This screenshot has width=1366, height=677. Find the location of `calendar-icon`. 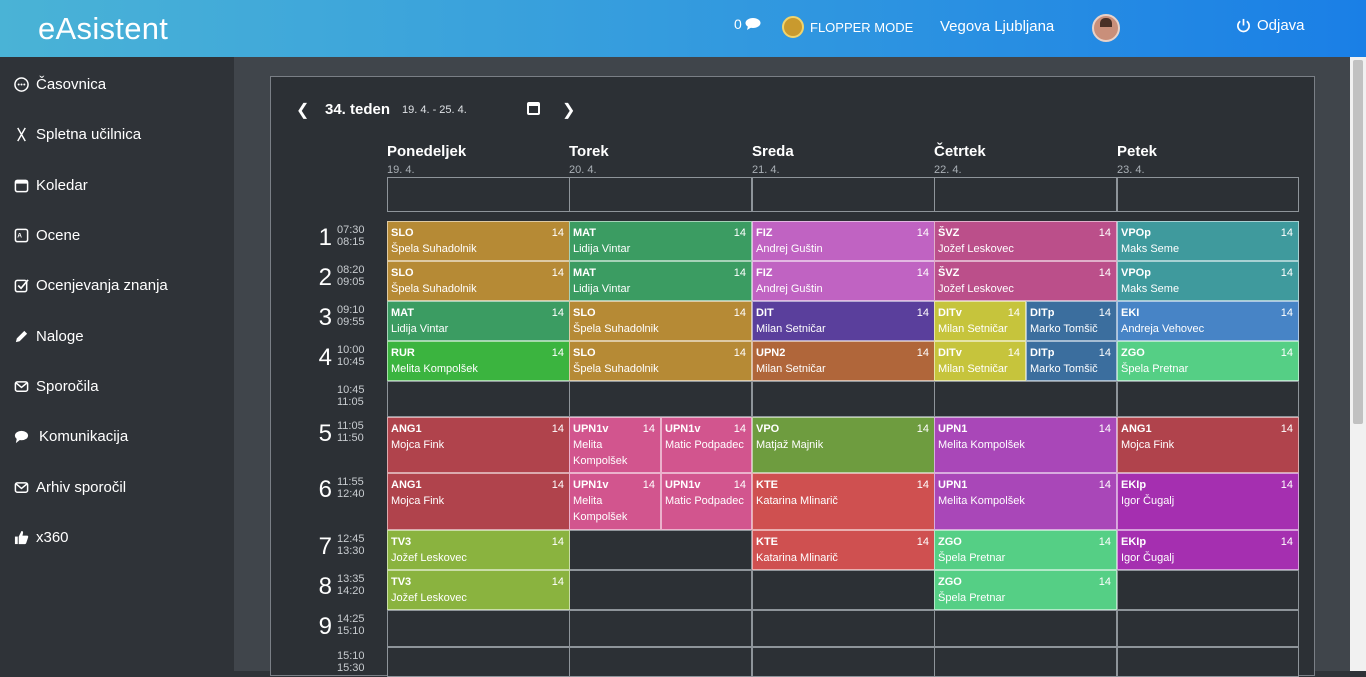

calendar-icon is located at coordinates (533, 108).